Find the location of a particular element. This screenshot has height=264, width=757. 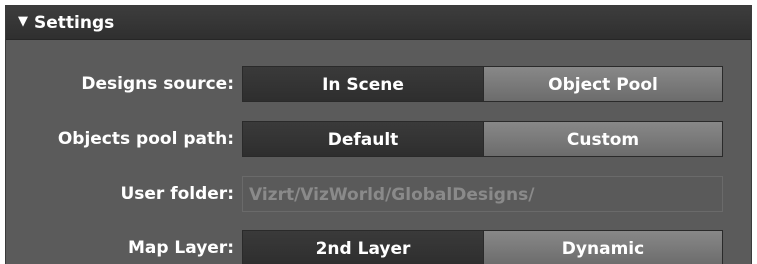

object-pool-button: Object Pool is located at coordinates (603, 84).